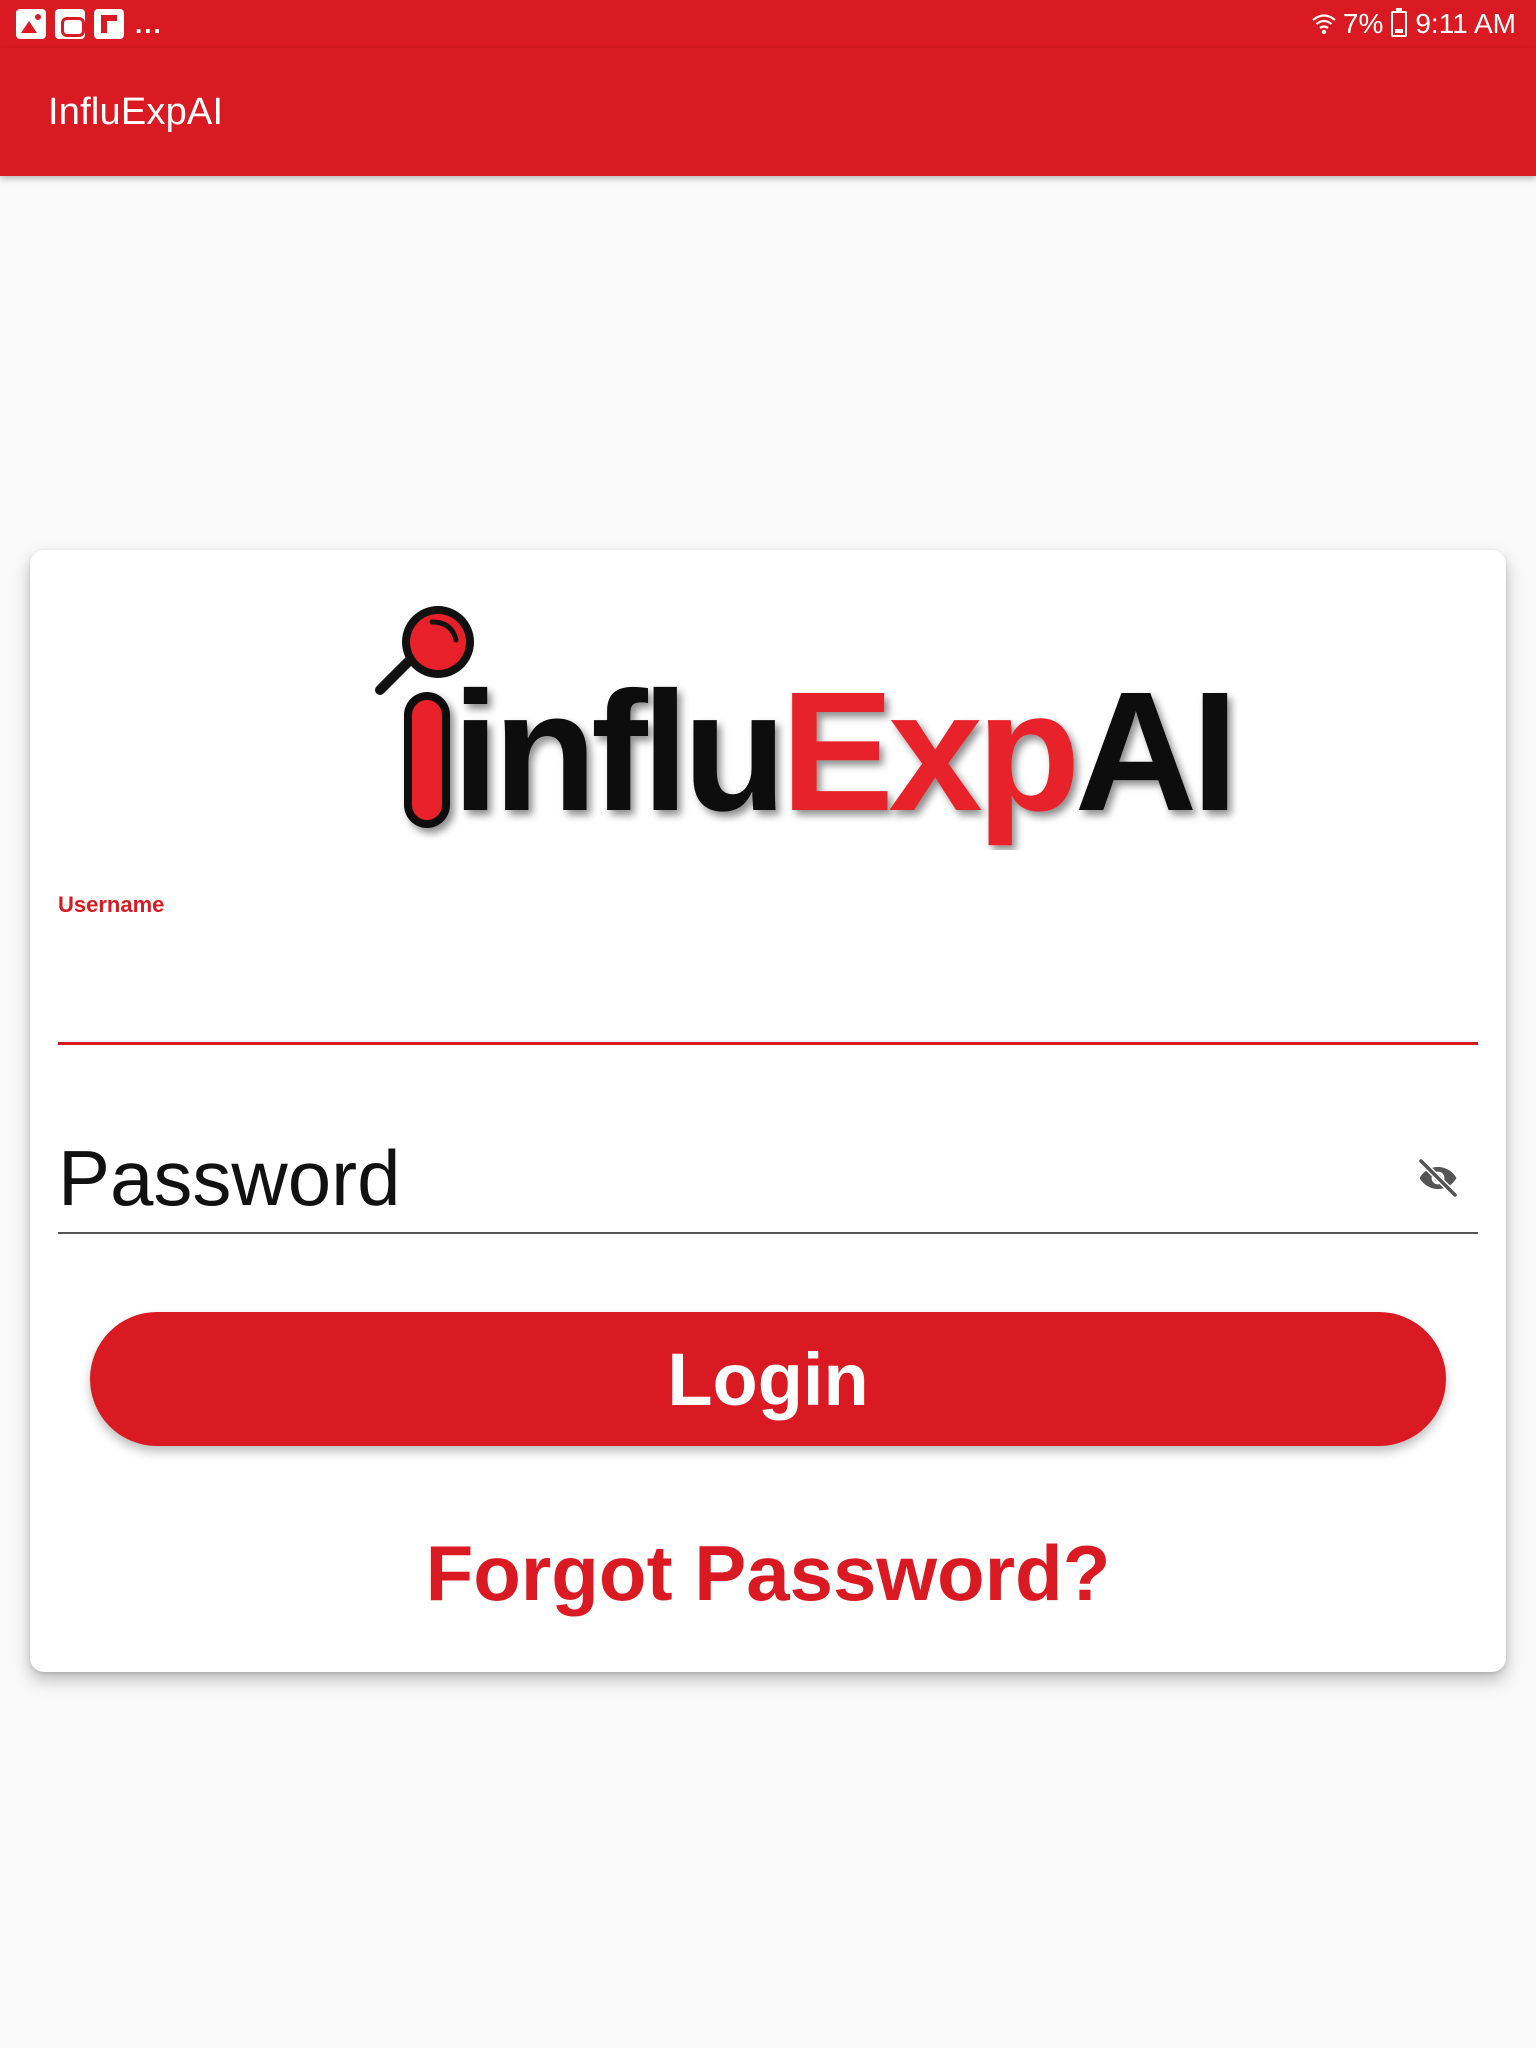  I want to click on logo-text-exp: Exp, so click(928, 752).